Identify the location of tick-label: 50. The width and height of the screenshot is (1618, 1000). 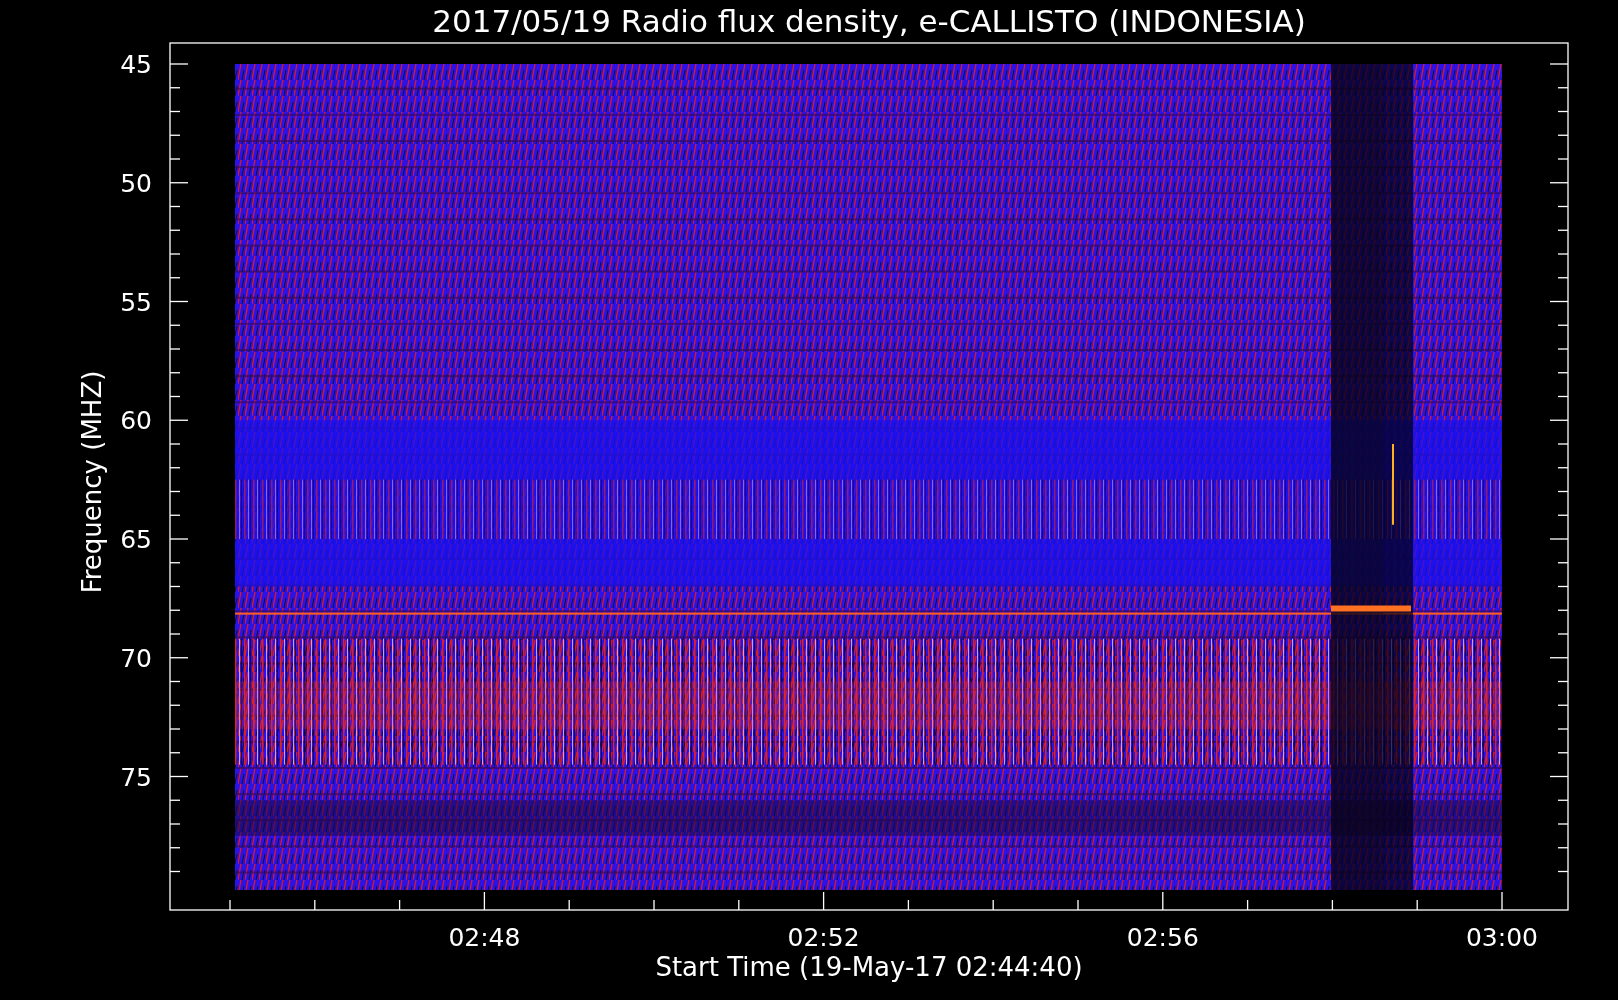
(136, 183).